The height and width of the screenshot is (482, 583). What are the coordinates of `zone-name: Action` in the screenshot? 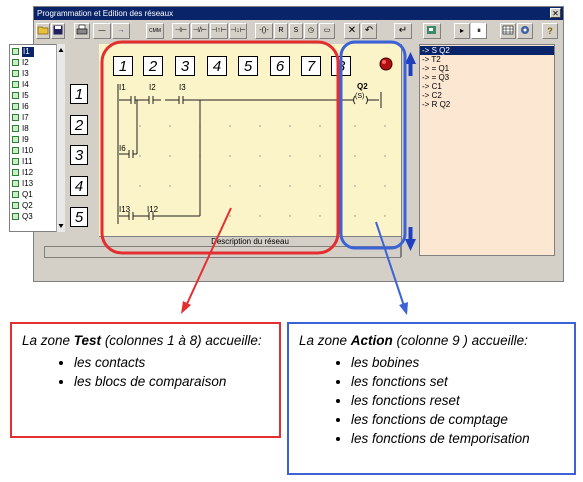 It's located at (371, 340).